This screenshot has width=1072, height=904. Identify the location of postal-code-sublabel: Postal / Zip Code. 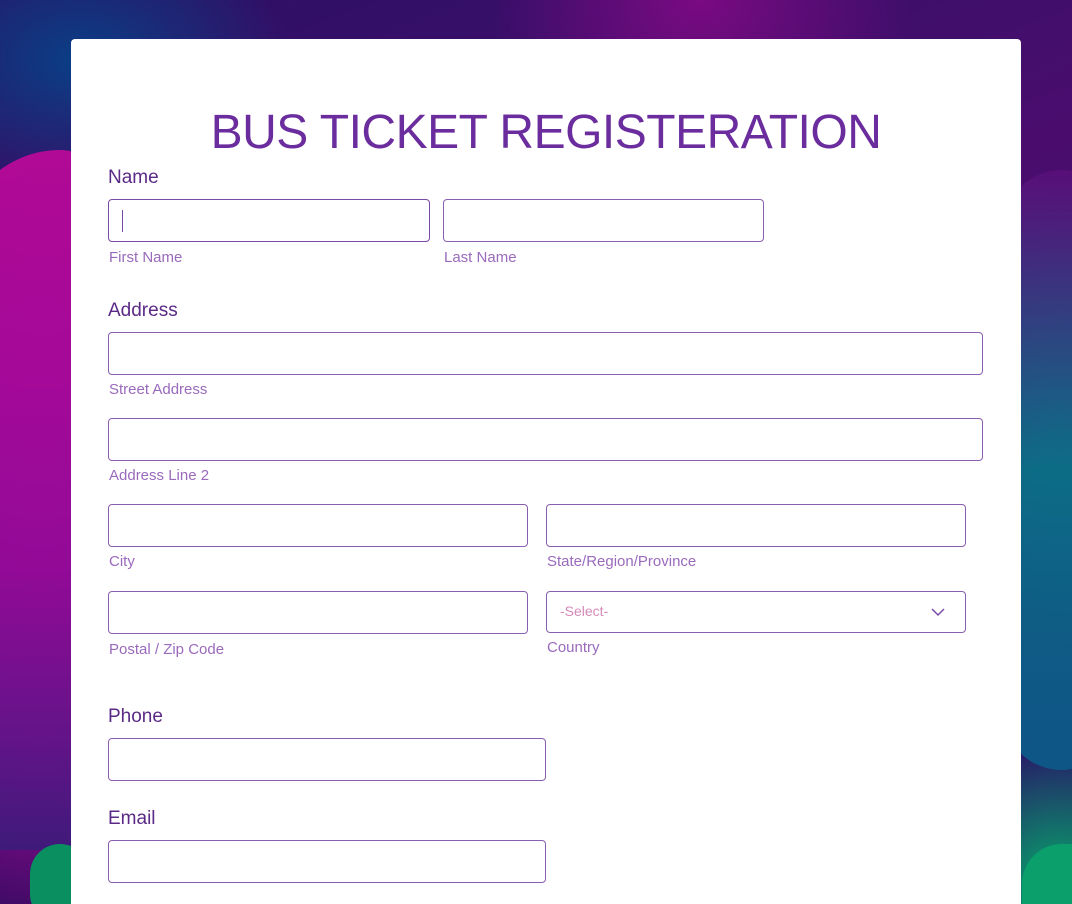
(167, 649).